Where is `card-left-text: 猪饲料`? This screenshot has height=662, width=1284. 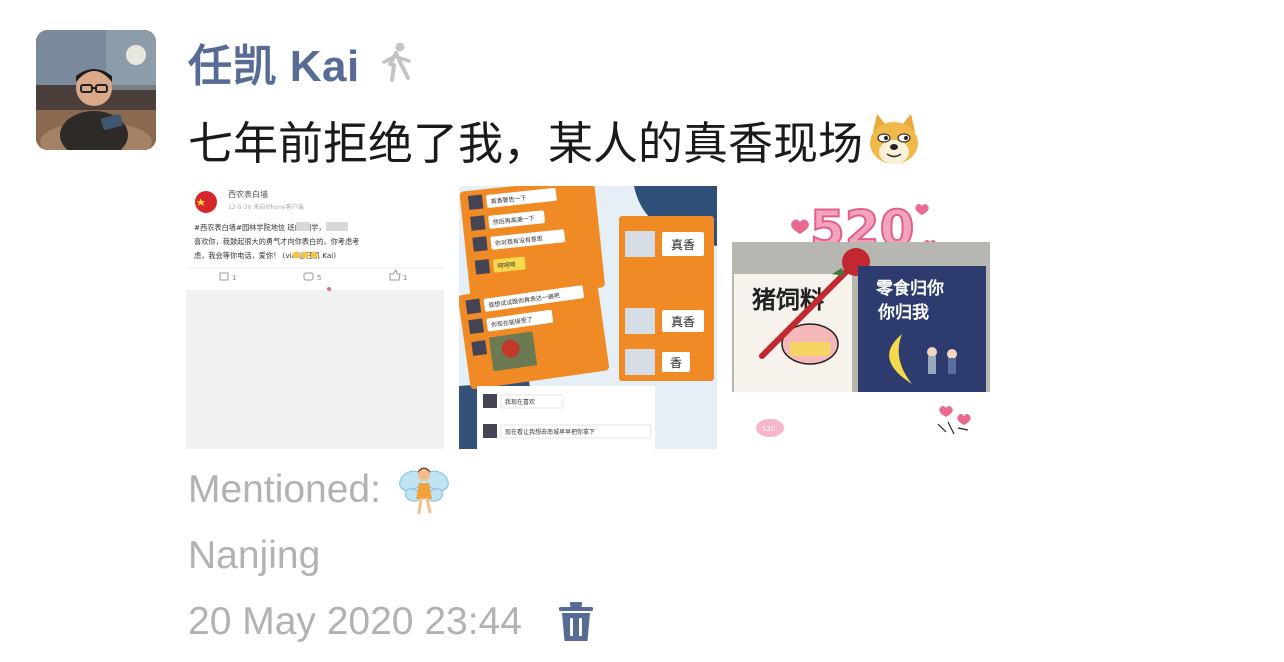
card-left-text: 猪饲料 is located at coordinates (788, 300).